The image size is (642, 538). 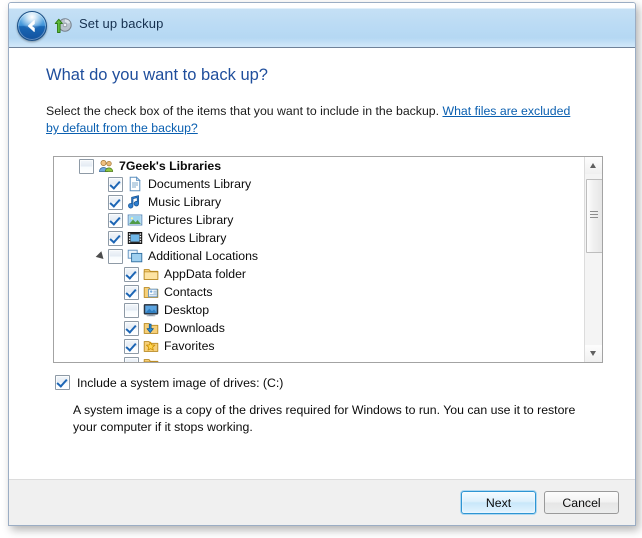 I want to click on expander-triangle-icon, so click(x=101, y=256).